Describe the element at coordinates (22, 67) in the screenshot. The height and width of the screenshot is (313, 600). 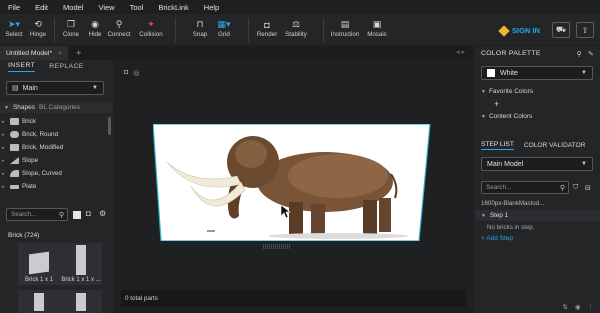
I see `tab-insert: INSERT` at that location.